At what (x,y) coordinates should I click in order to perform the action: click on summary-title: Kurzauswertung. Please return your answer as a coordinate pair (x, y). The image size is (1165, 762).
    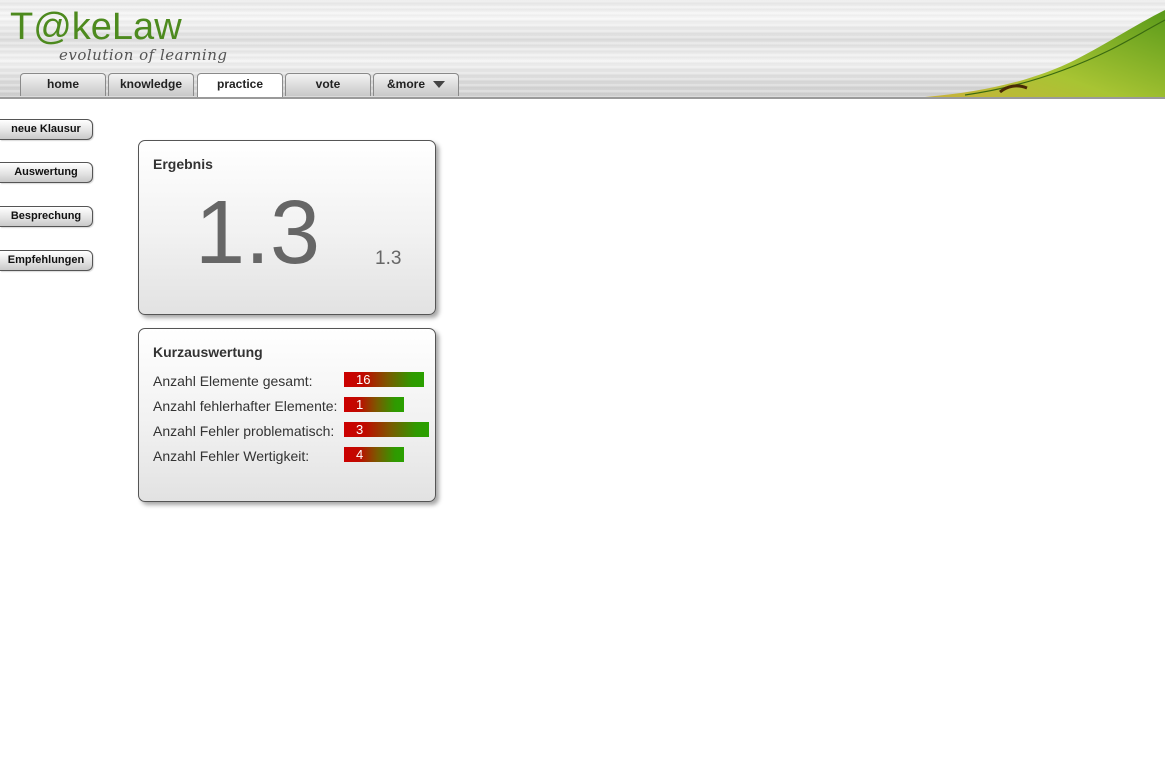
    Looking at the image, I should click on (208, 352).